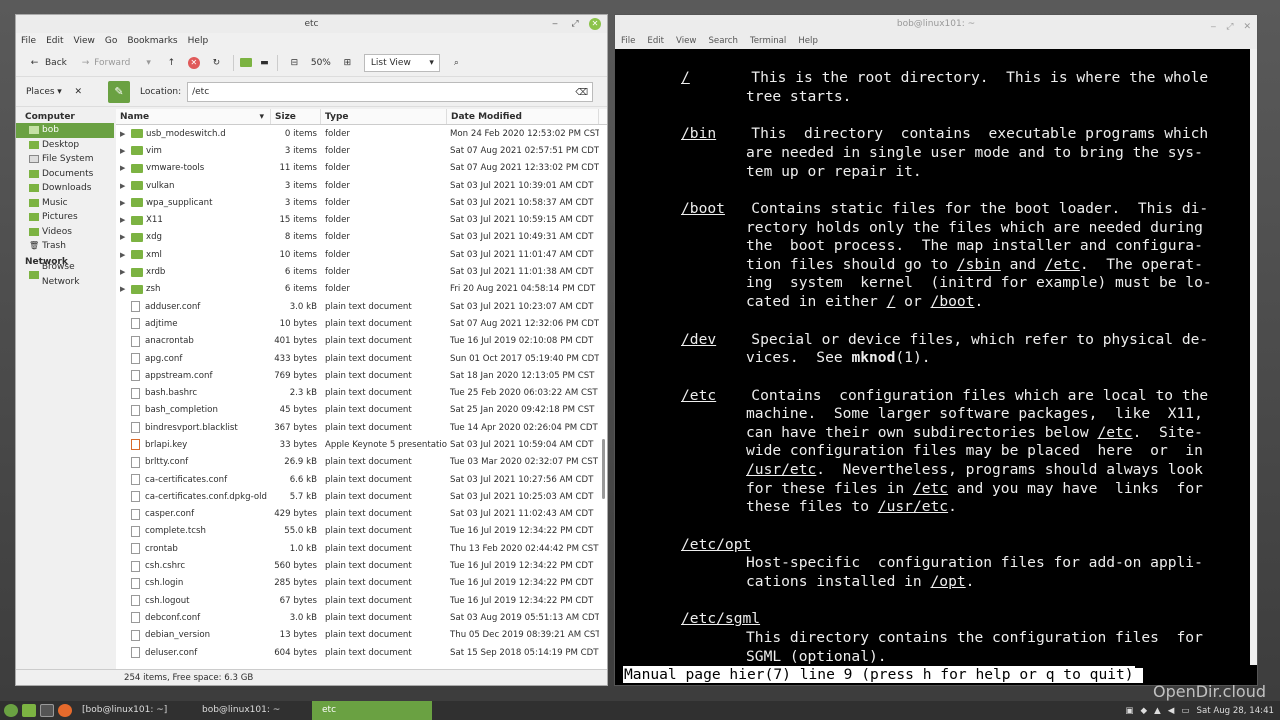 The image size is (1280, 720). What do you see at coordinates (11, 710) in the screenshot?
I see `menu-icon` at bounding box center [11, 710].